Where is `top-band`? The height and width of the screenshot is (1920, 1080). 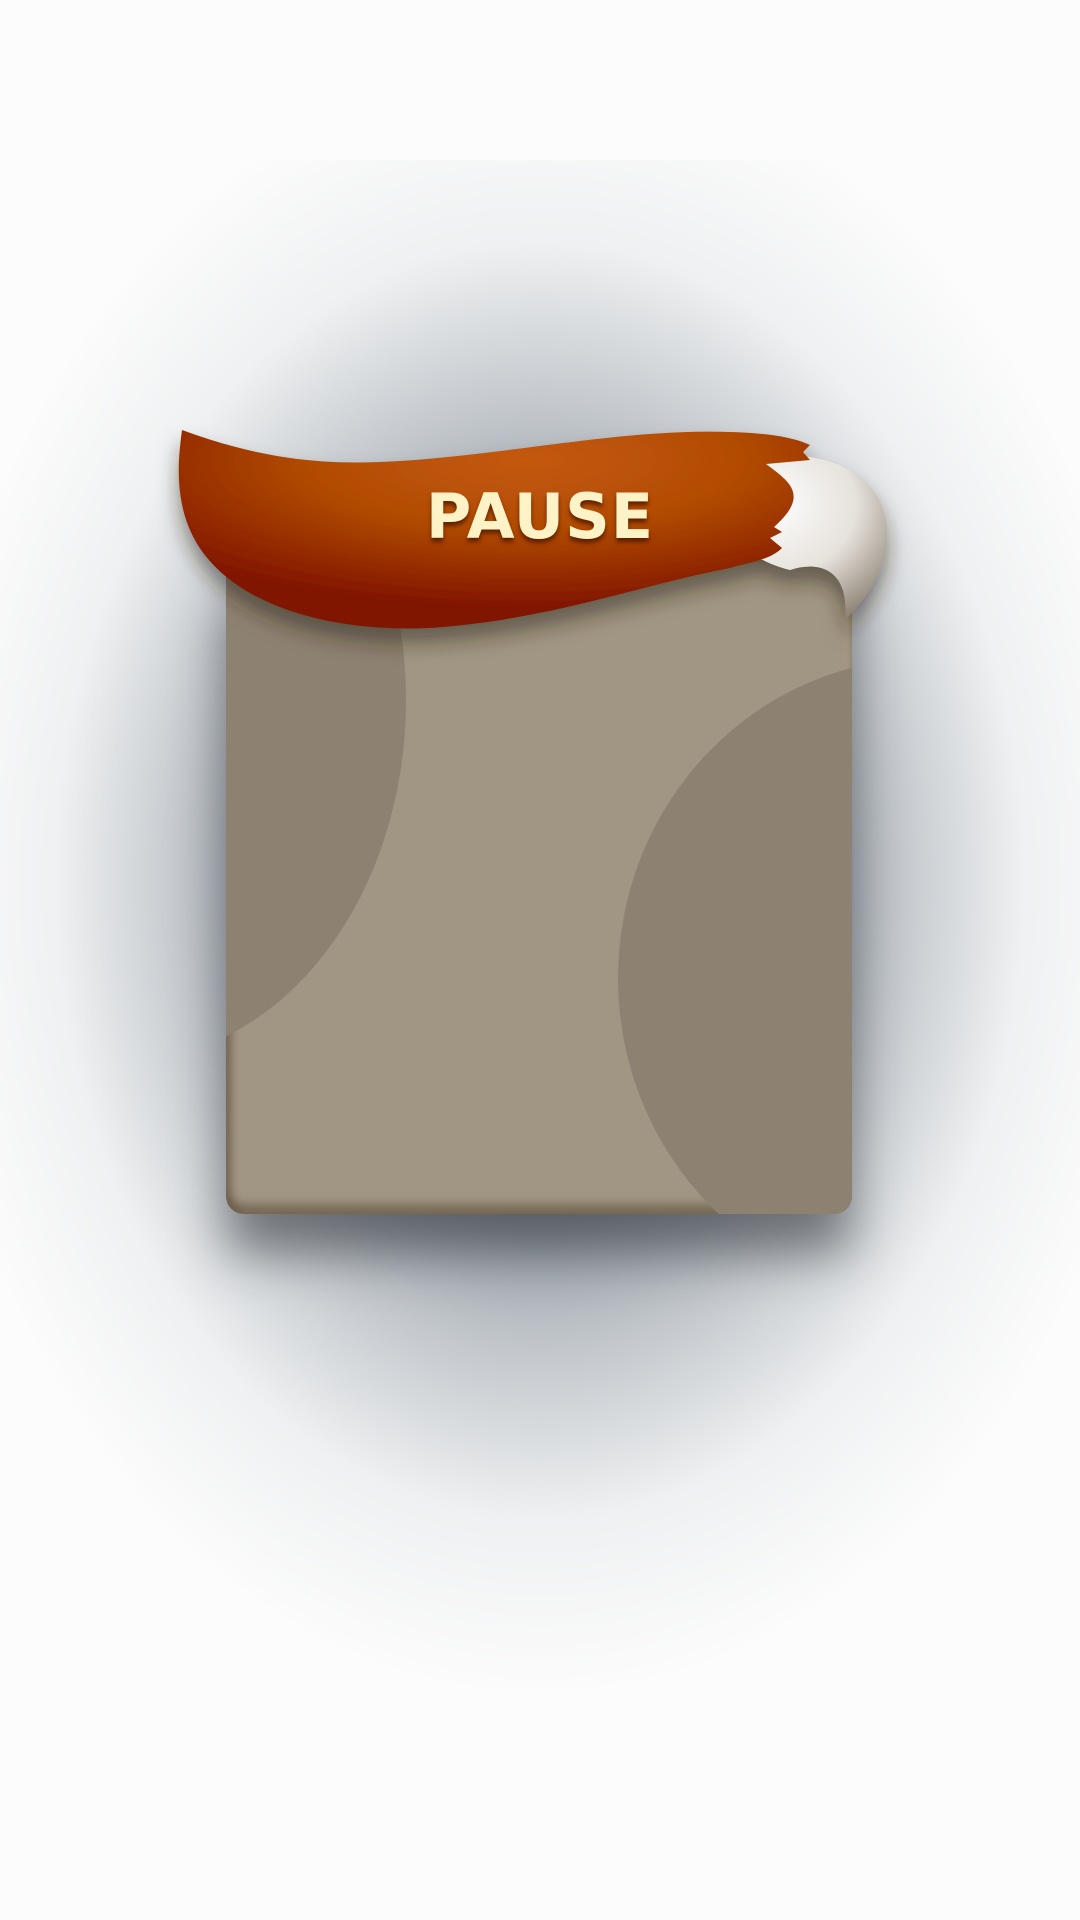
top-band is located at coordinates (540, 80).